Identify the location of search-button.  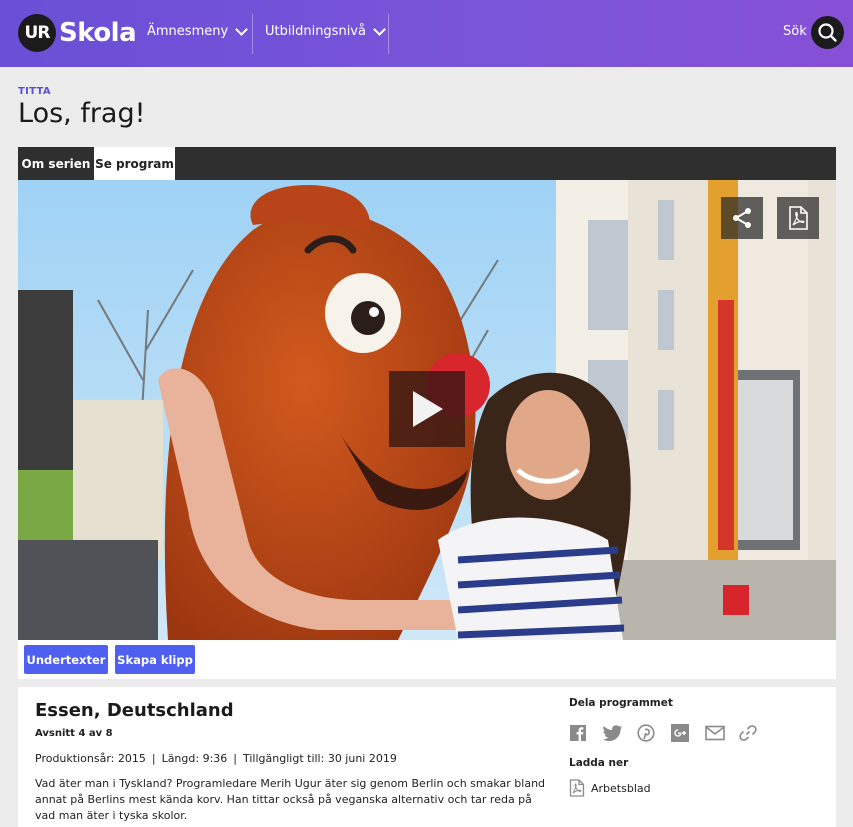
(827, 32).